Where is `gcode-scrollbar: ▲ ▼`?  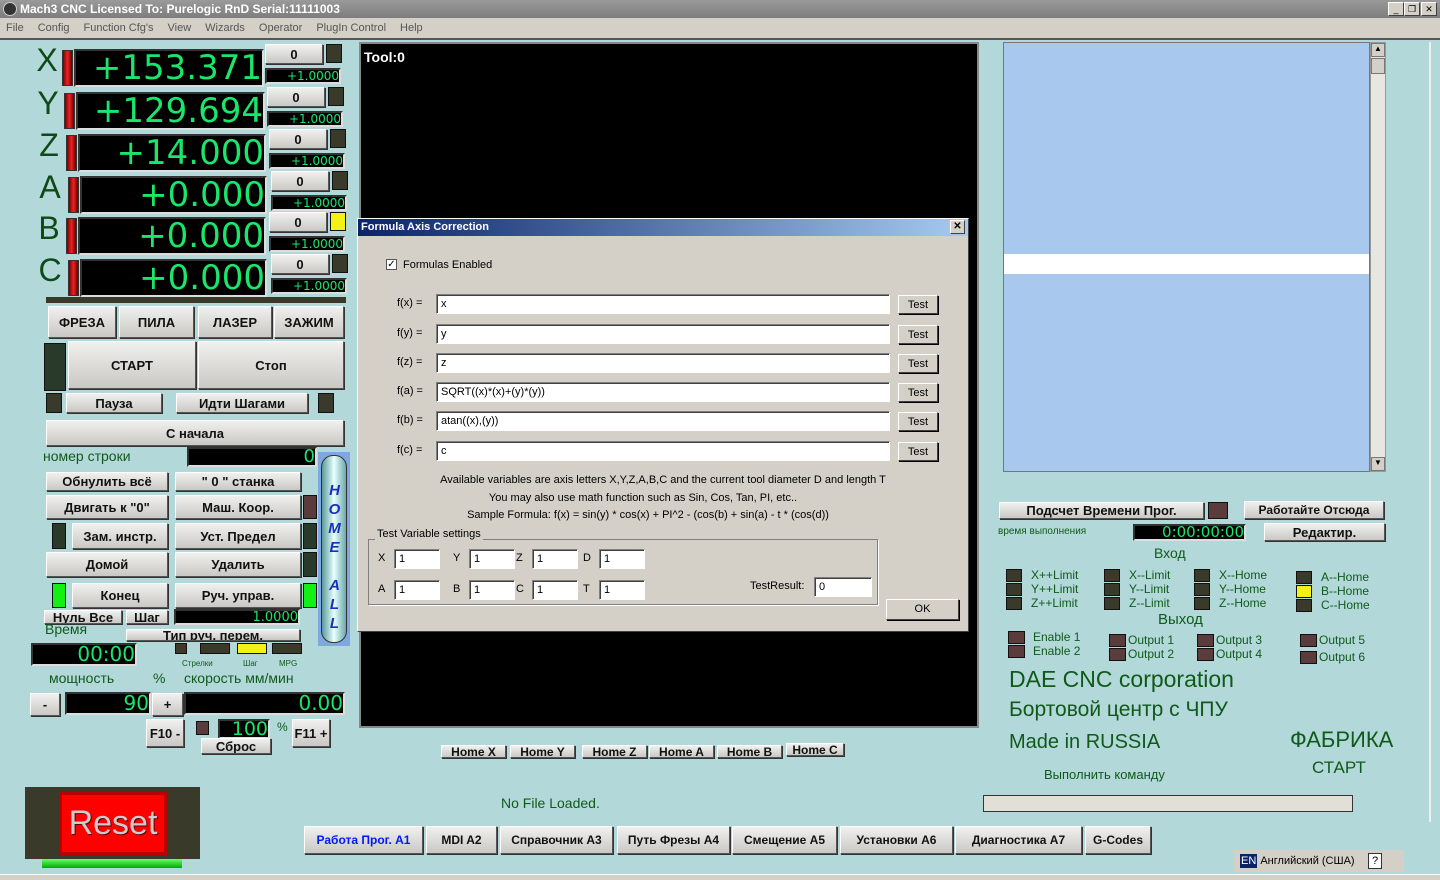 gcode-scrollbar: ▲ ▼ is located at coordinates (1378, 257).